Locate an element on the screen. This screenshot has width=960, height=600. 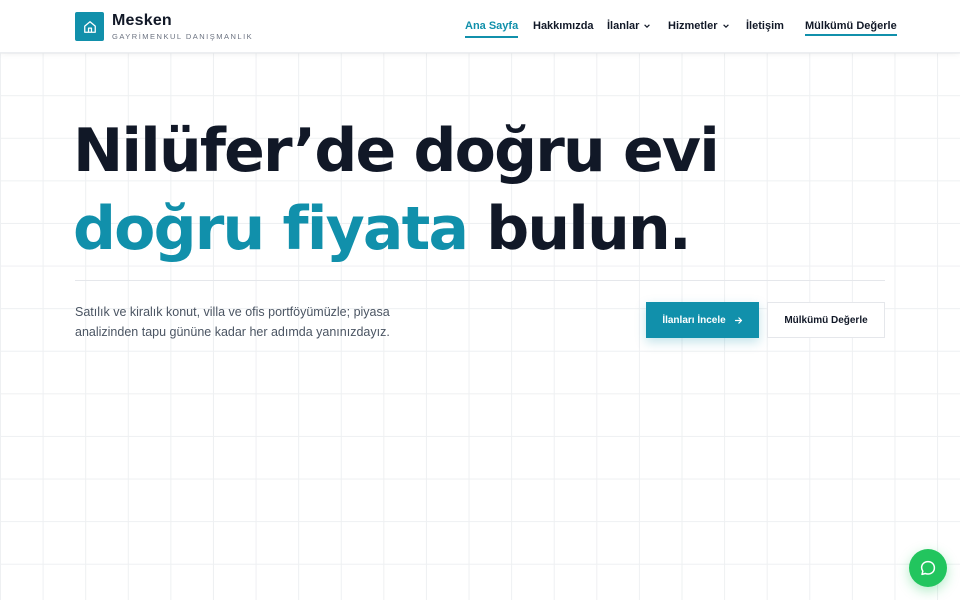
arrow-right-icon is located at coordinates (738, 320).